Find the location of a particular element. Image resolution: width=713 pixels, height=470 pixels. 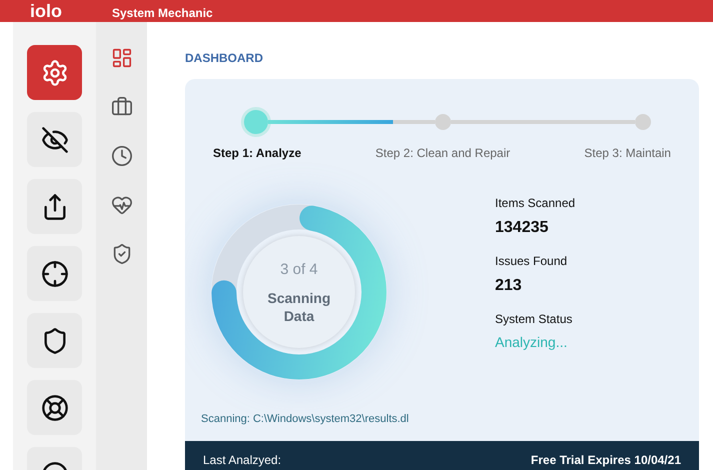

life-buoy-icon is located at coordinates (54, 408).